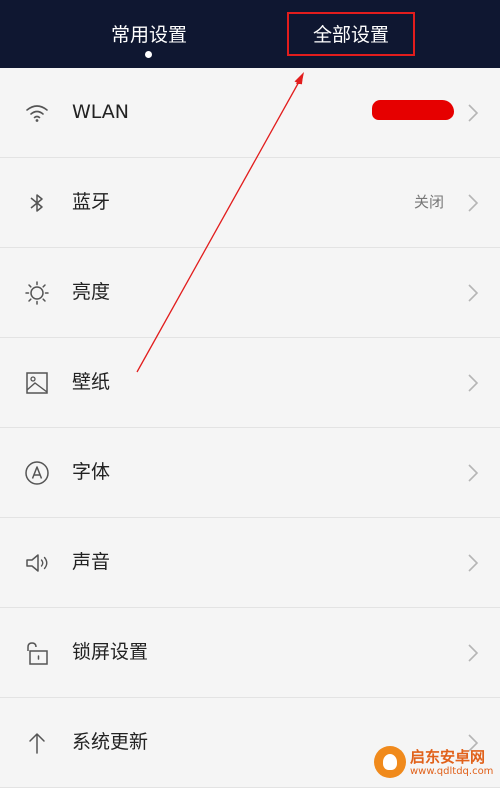 This screenshot has width=500, height=788. I want to click on settings-row-wallpaper: 壁纸, so click(250, 383).